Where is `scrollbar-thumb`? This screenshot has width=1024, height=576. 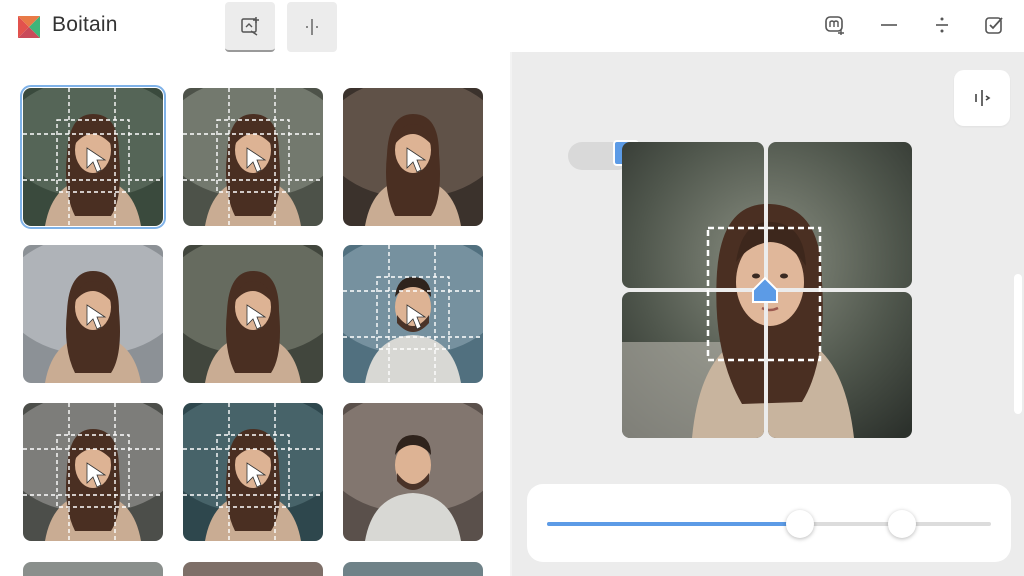
scrollbar-thumb is located at coordinates (1018, 344).